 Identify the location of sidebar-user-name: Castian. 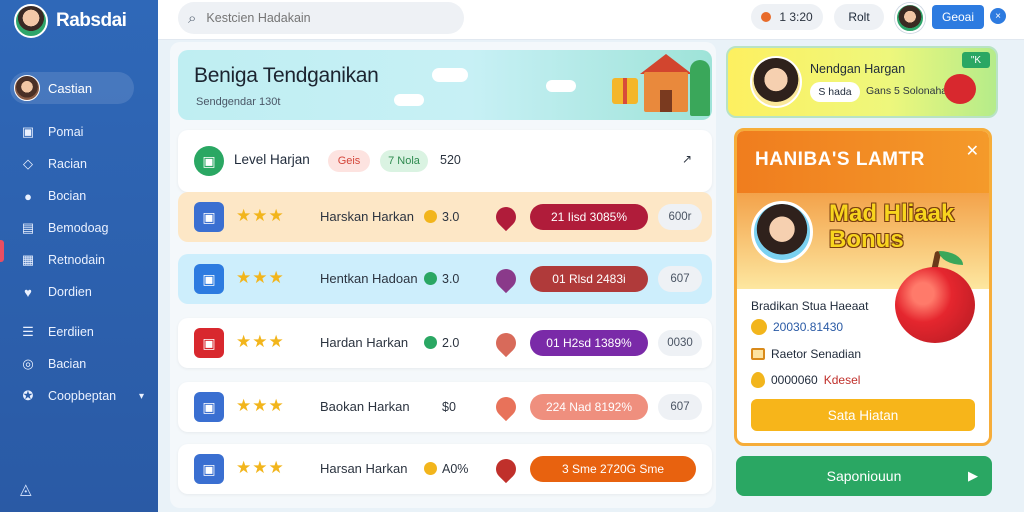
(70, 88).